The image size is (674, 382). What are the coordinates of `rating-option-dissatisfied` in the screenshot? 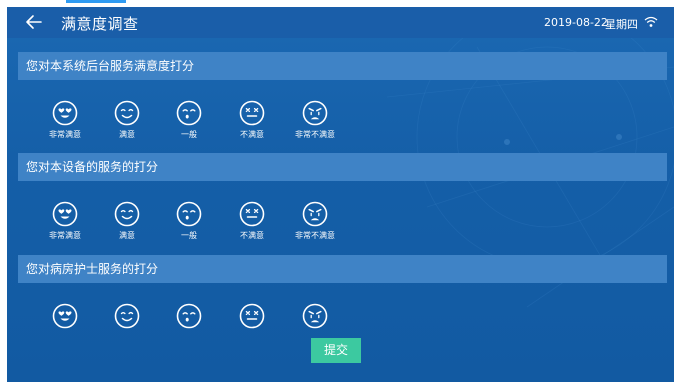 It's located at (252, 325).